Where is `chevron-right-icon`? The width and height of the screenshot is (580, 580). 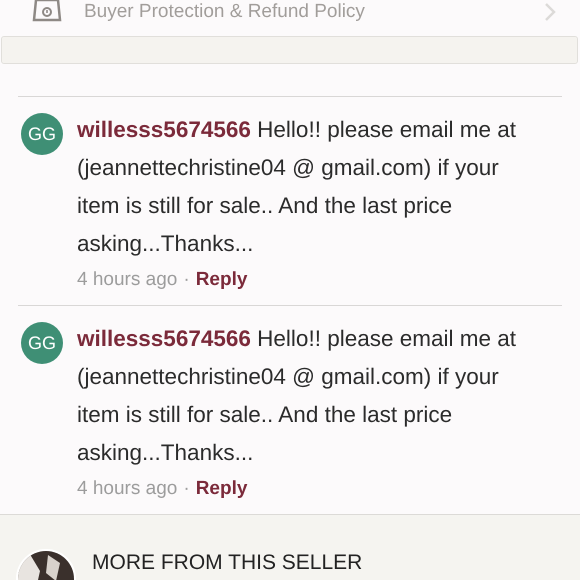
chevron-right-icon is located at coordinates (550, 12).